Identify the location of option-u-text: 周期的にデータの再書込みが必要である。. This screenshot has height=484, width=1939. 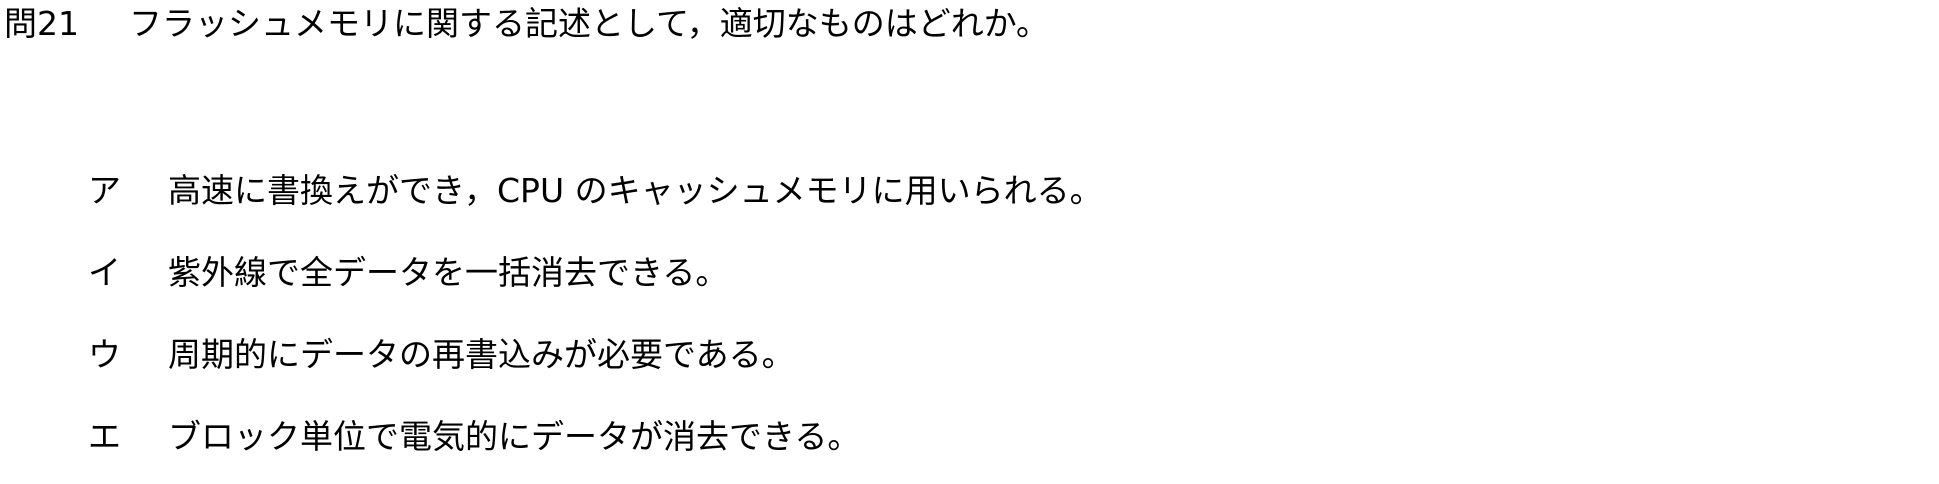
(481, 354).